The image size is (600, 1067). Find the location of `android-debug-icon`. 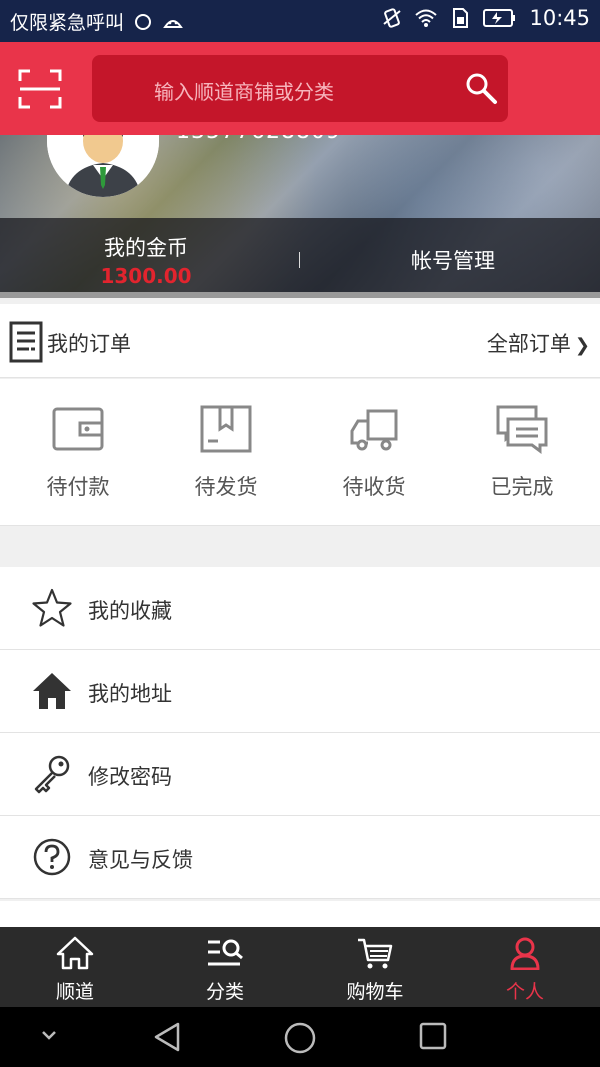

android-debug-icon is located at coordinates (173, 23).